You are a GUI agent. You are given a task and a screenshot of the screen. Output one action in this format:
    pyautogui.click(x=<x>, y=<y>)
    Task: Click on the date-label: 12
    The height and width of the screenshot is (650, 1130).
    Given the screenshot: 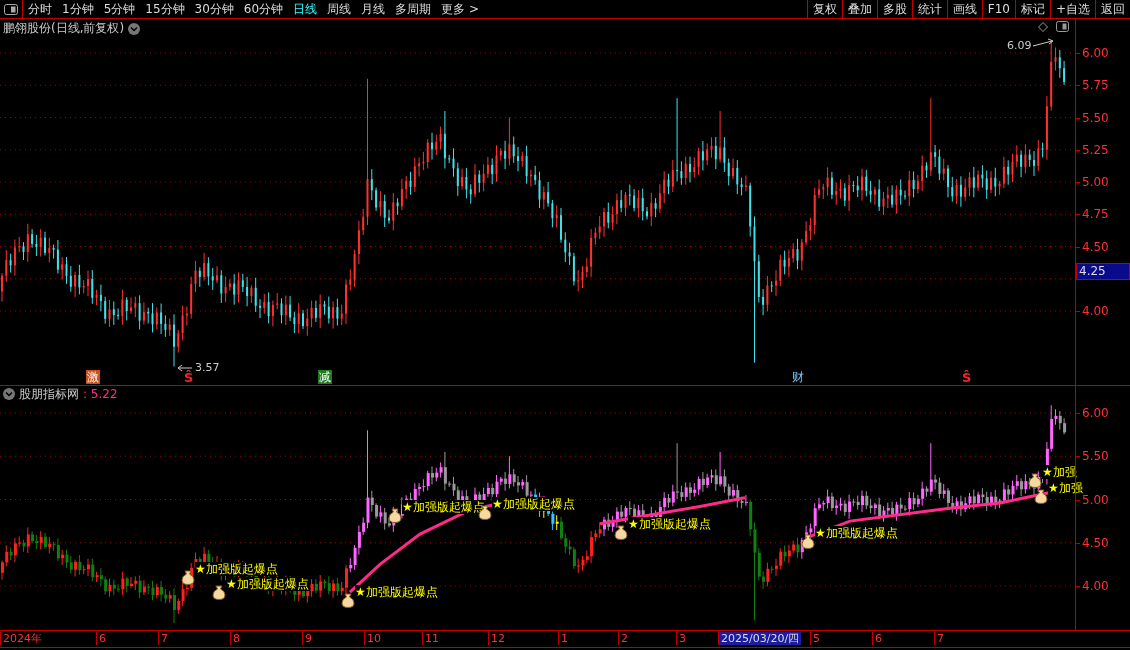 What is the action you would take?
    pyautogui.click(x=497, y=638)
    